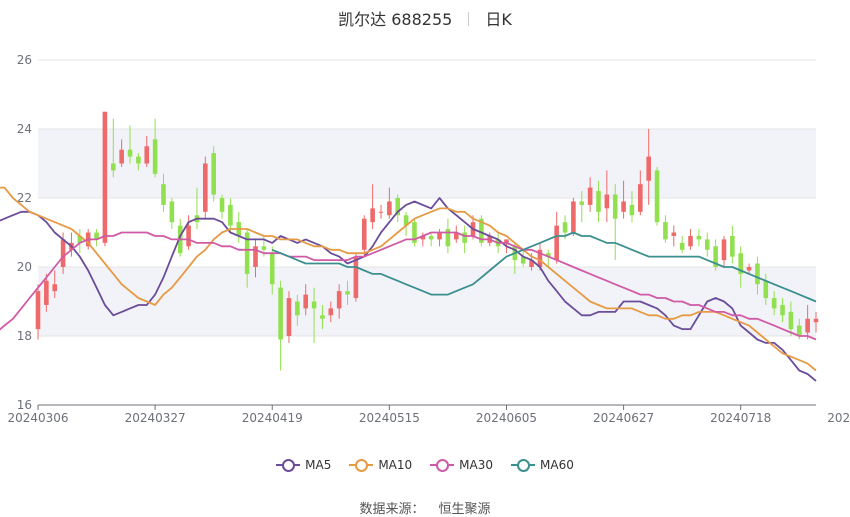 This screenshot has width=850, height=517. I want to click on y-tick-label: 20, so click(24, 267).